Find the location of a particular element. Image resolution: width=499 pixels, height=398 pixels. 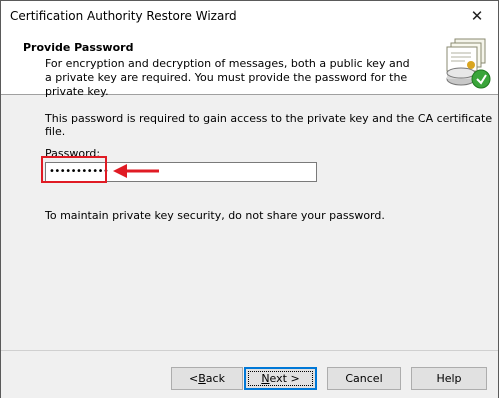

button-bar: < Back Next > Cancel Help is located at coordinates (249, 374).